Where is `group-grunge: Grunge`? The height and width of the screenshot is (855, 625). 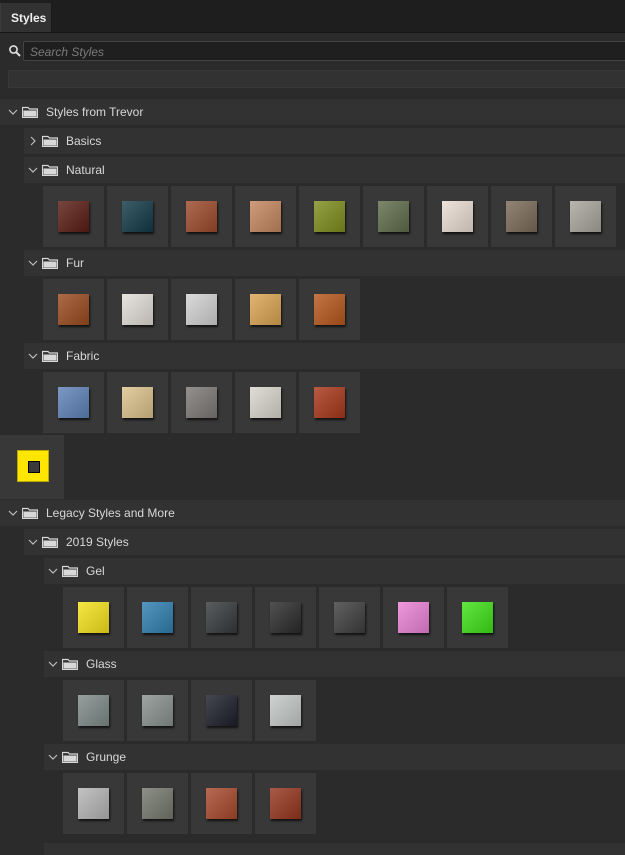 group-grunge: Grunge is located at coordinates (334, 757).